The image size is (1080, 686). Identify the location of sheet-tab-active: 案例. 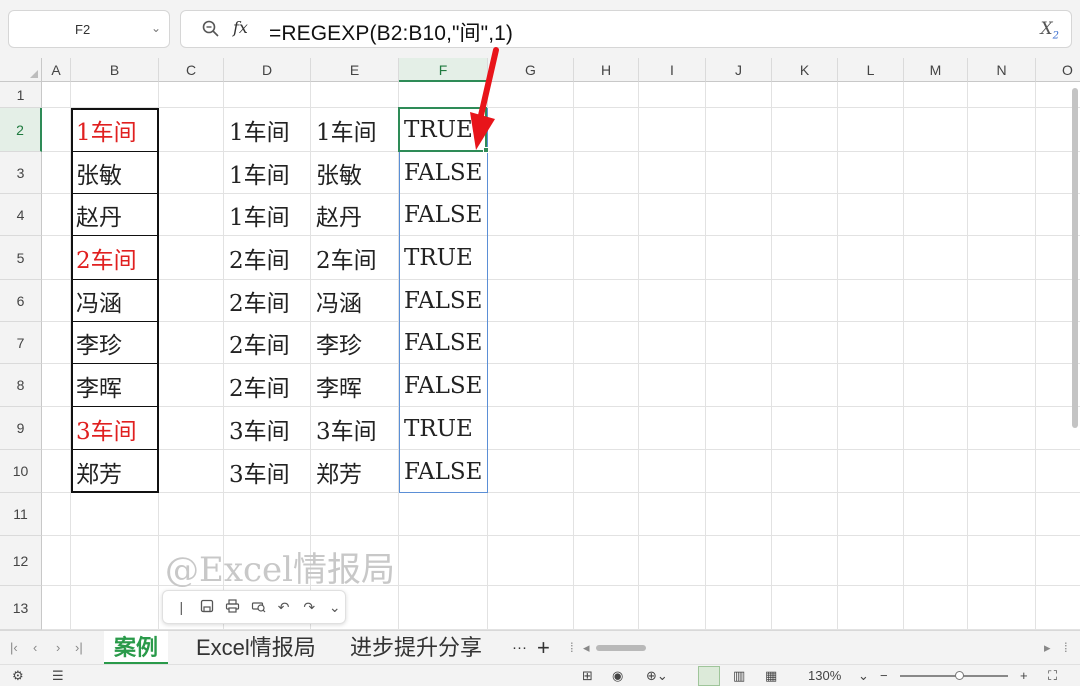
(136, 648).